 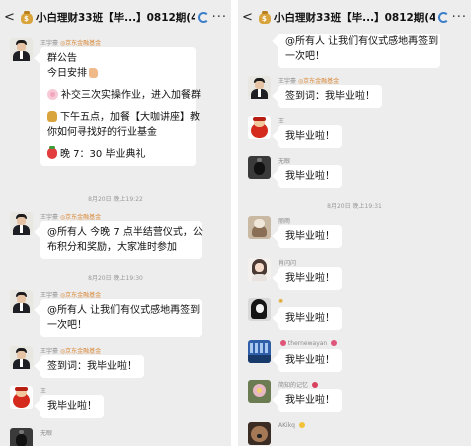 I want to click on timestamp: 8月20日 晚上19:22, so click(x=115, y=199).